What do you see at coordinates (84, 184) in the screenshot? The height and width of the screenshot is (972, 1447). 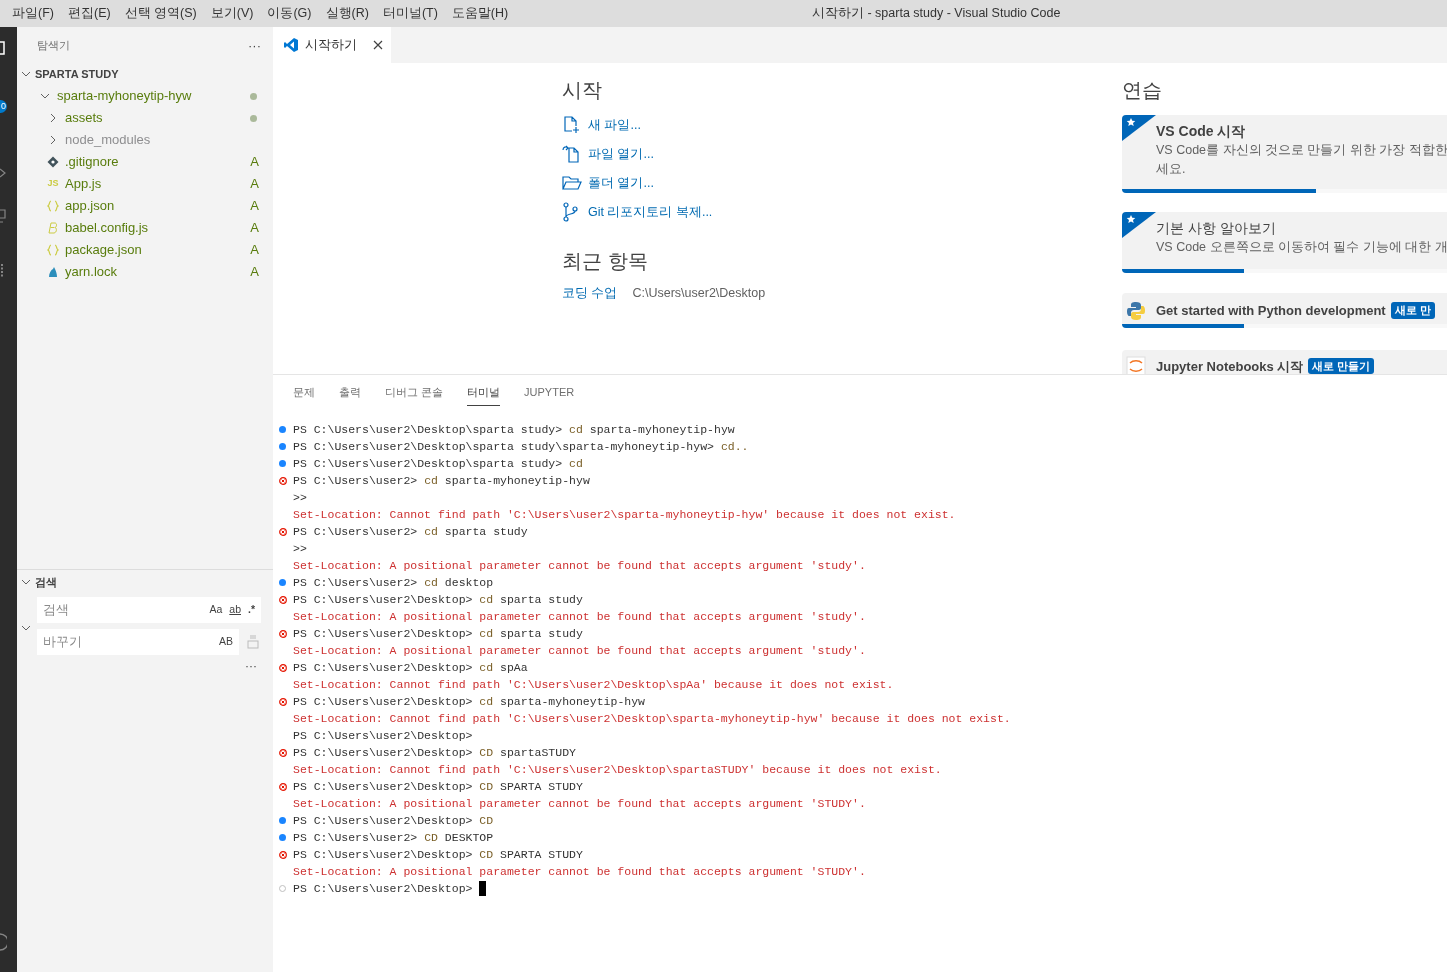 I see `file-name: App.js` at bounding box center [84, 184].